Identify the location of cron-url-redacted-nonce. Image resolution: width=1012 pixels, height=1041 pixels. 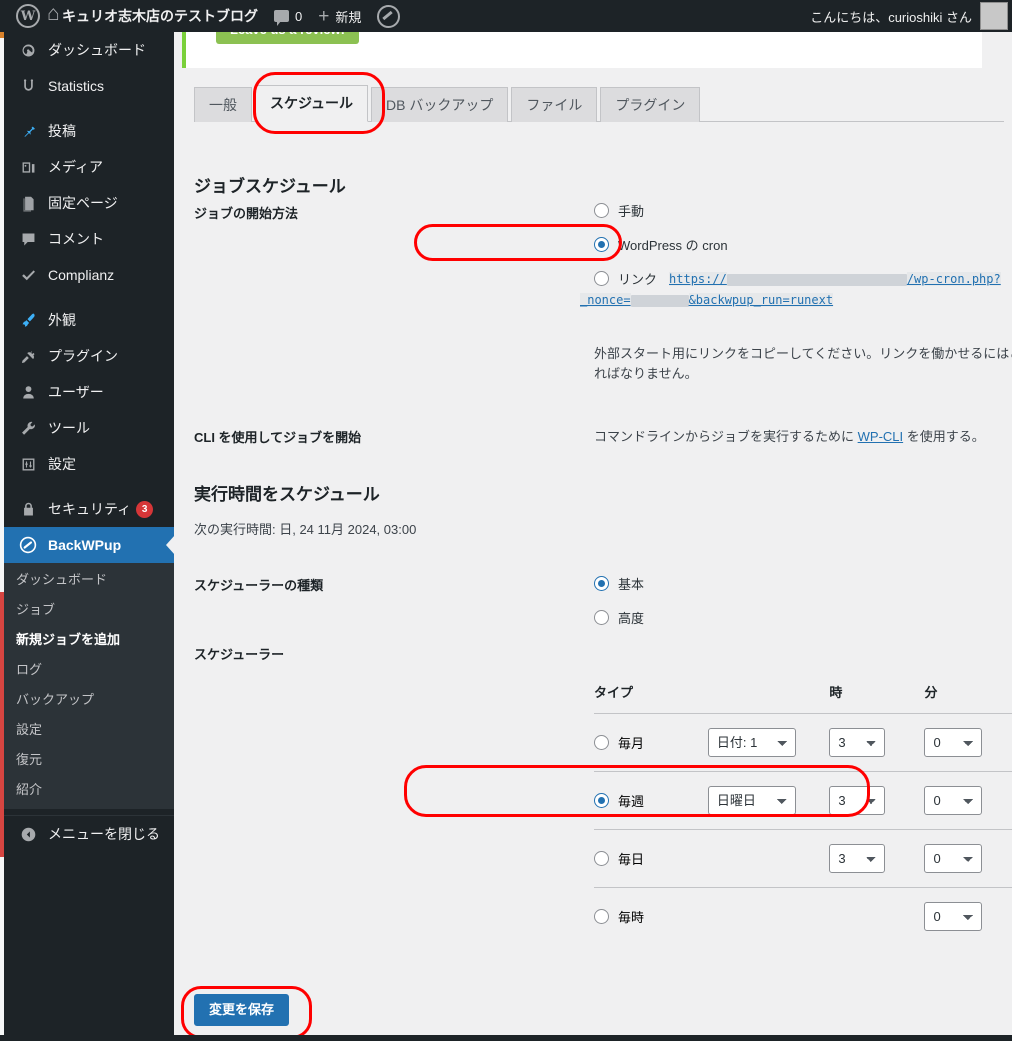
(659, 300).